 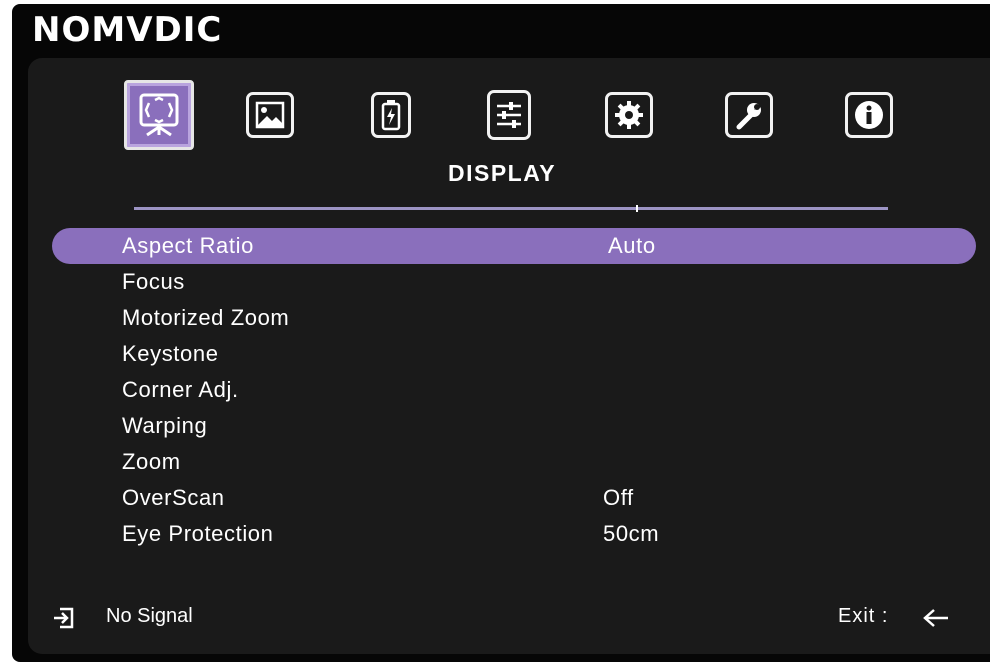 I want to click on menu-item-zoom: Zoom, so click(x=495, y=462).